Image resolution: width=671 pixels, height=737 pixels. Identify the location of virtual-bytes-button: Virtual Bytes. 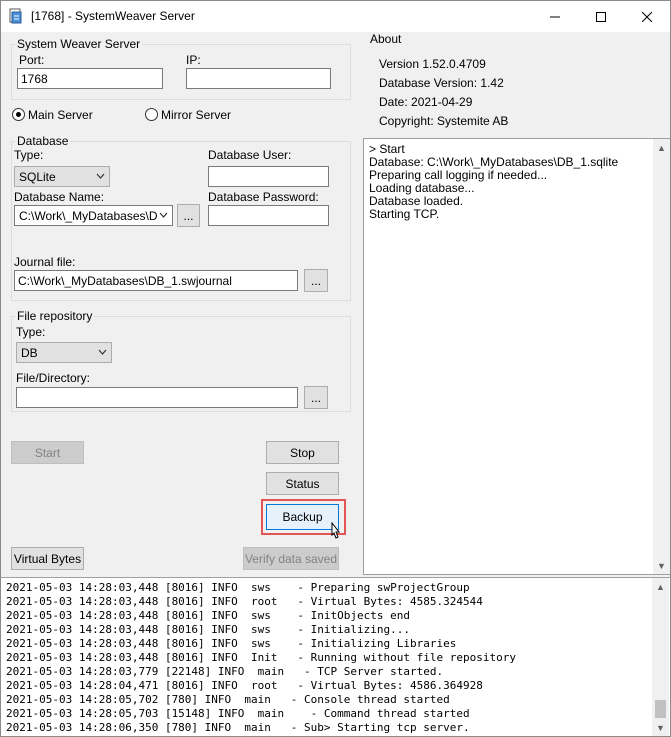
(47, 558).